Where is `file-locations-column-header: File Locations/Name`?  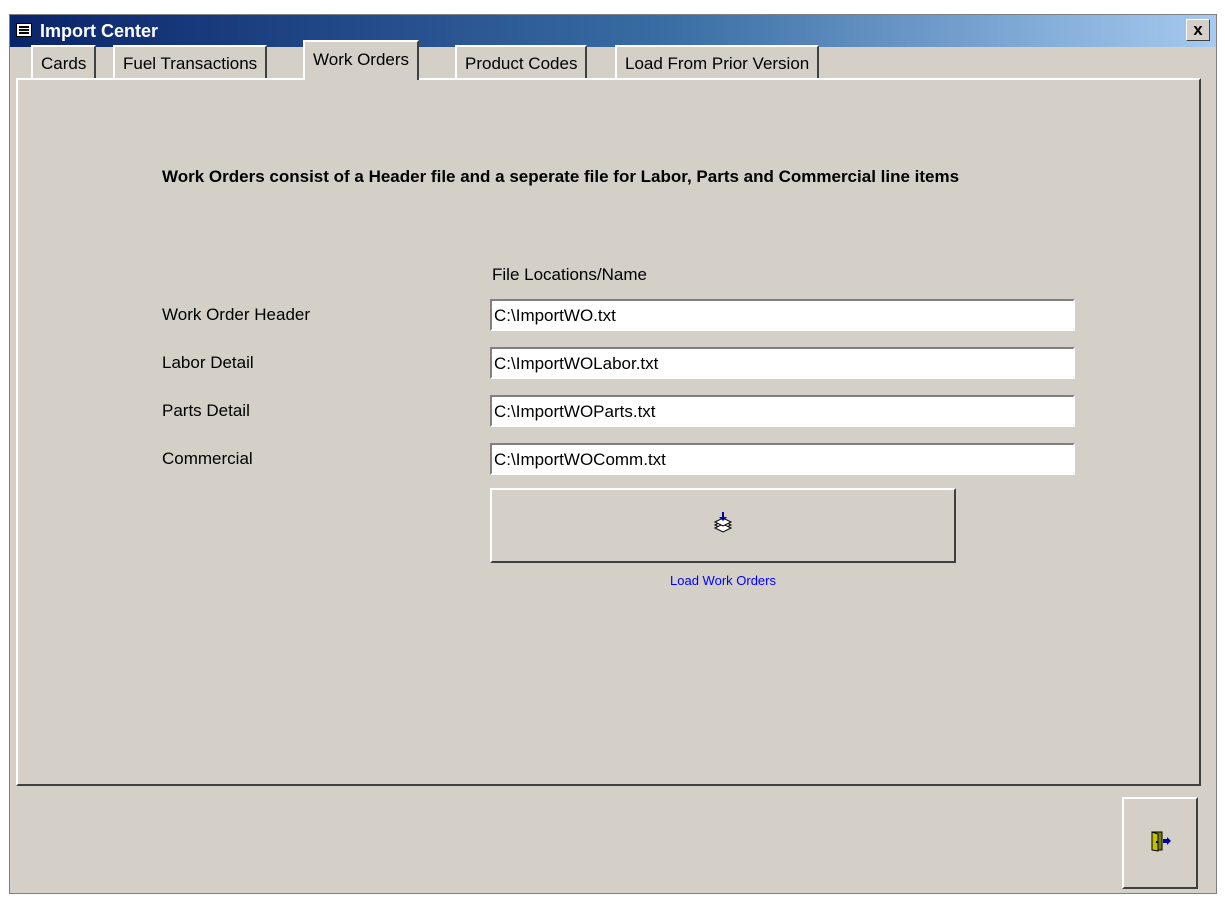 file-locations-column-header: File Locations/Name is located at coordinates (569, 274).